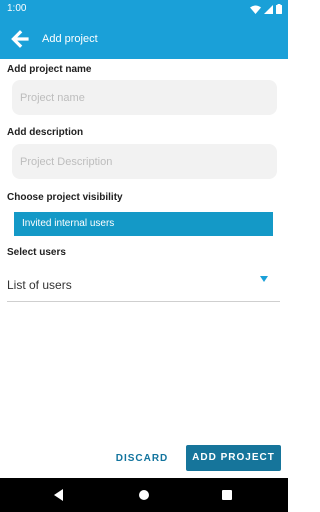  What do you see at coordinates (144, 9) in the screenshot?
I see `status-bar: 1:00` at bounding box center [144, 9].